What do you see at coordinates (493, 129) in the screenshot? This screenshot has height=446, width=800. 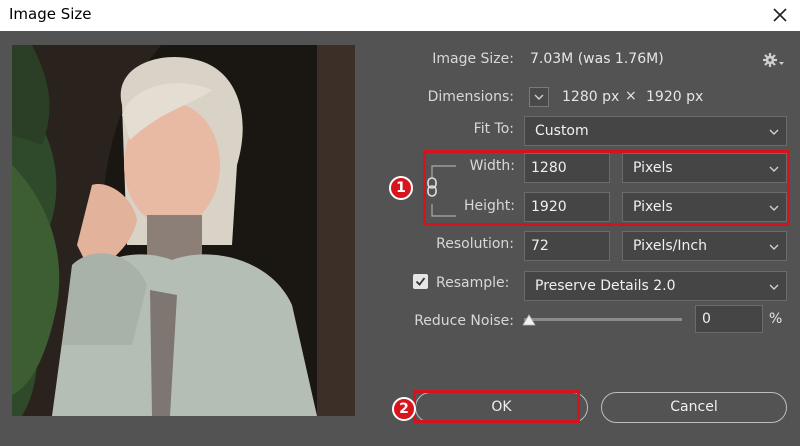 I see `fit-to-label: Fit To:` at bounding box center [493, 129].